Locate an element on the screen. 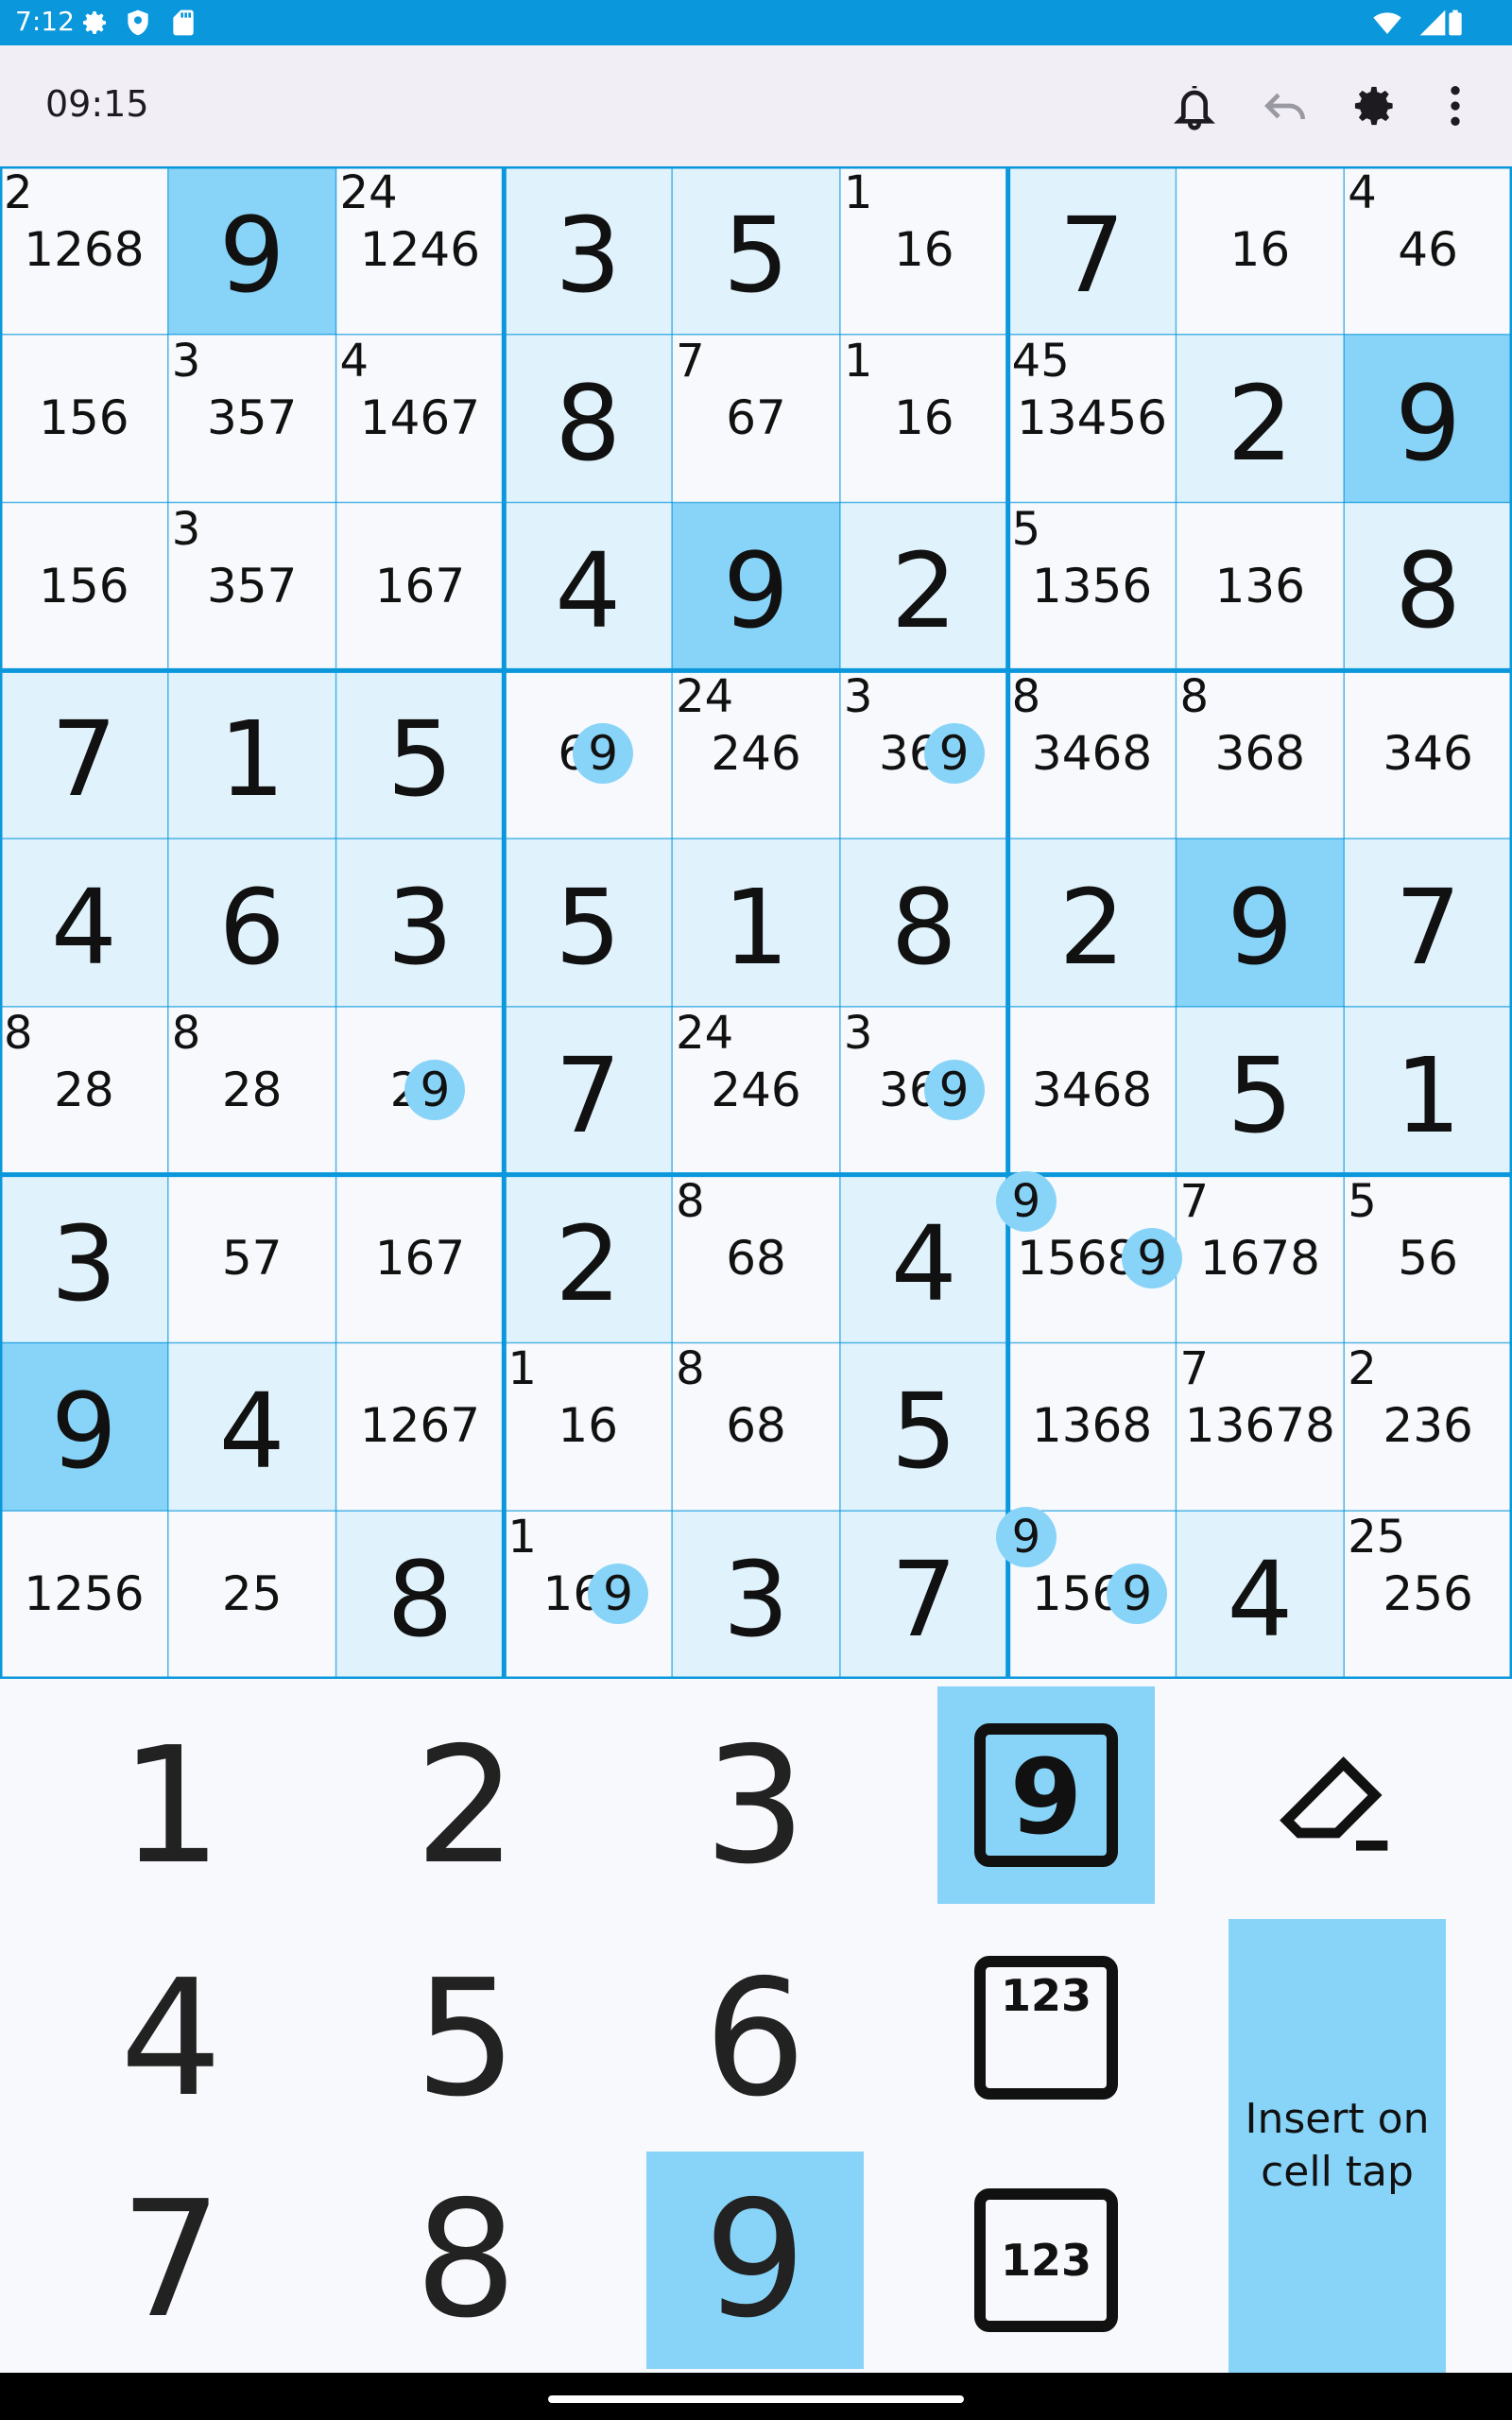 The height and width of the screenshot is (2420, 1512). cell-r6c1: 8 28 is located at coordinates (84, 1091).